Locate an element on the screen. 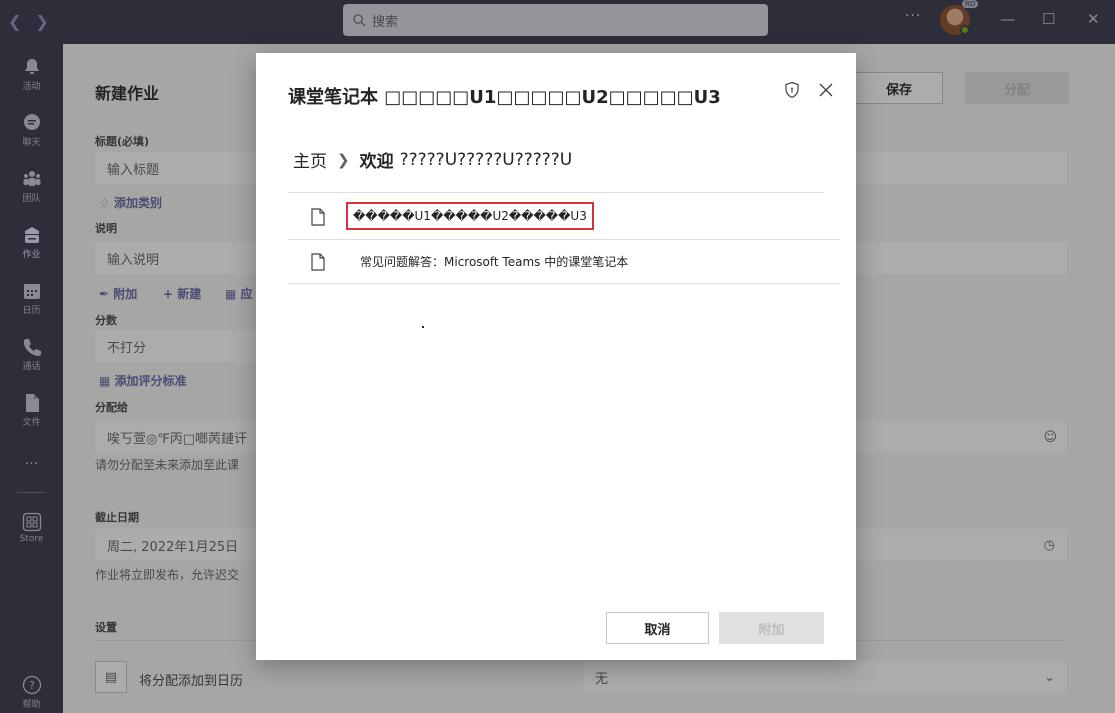 This screenshot has height=713, width=1115. attach-button: 附加 is located at coordinates (771, 628).